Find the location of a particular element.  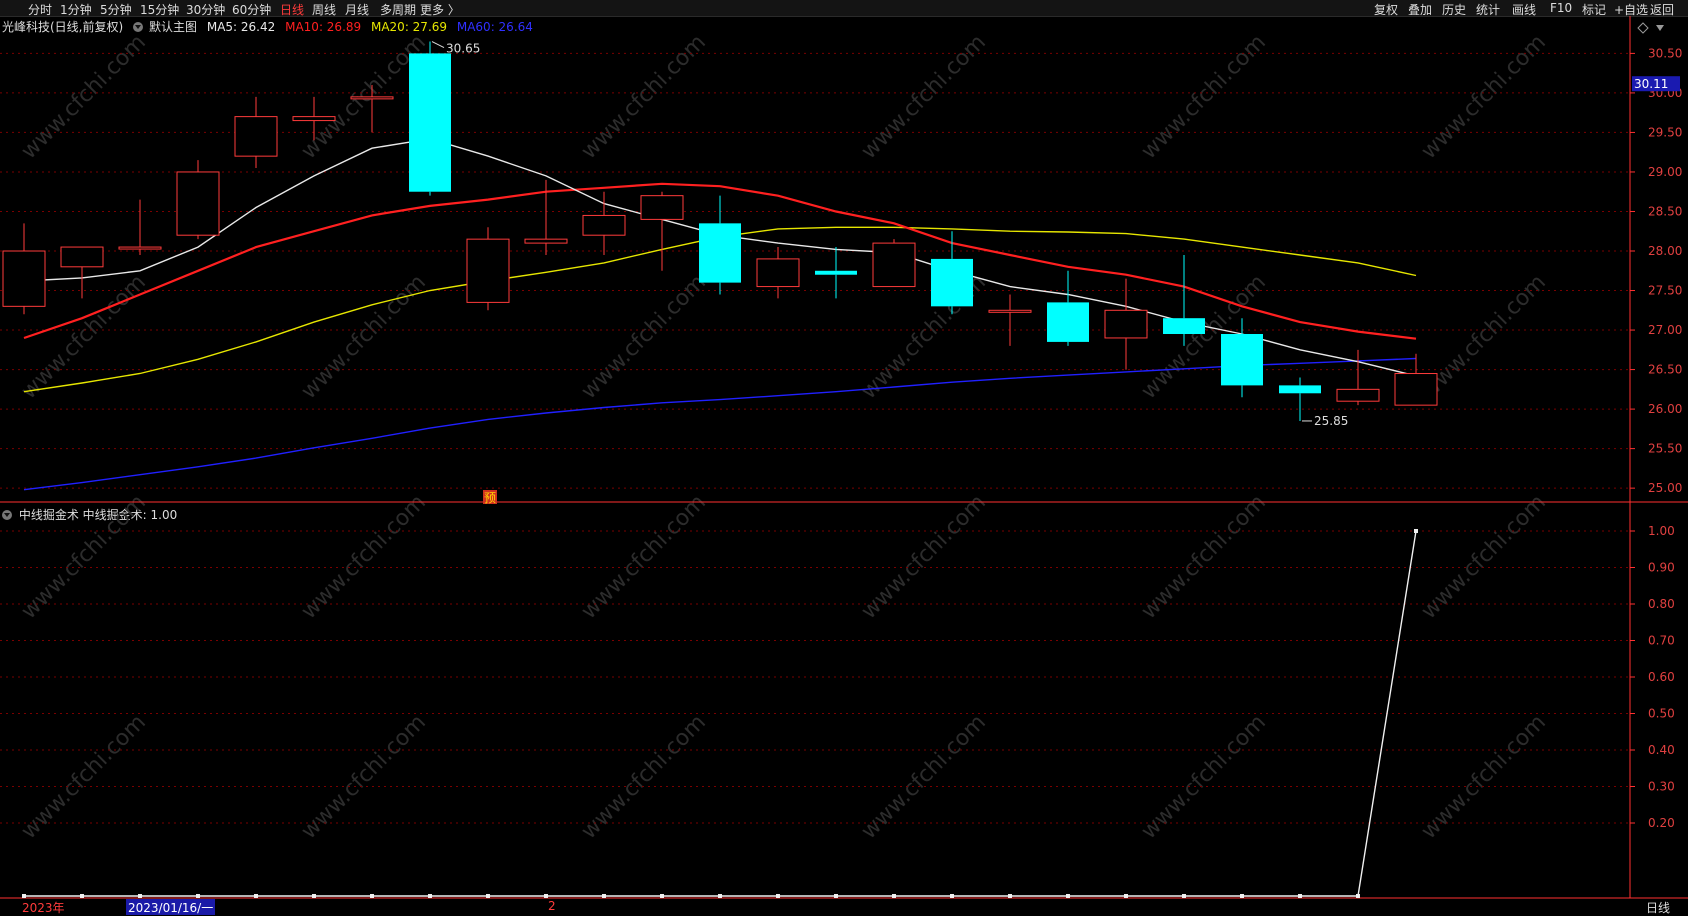

diamond-icon is located at coordinates (1643, 28).